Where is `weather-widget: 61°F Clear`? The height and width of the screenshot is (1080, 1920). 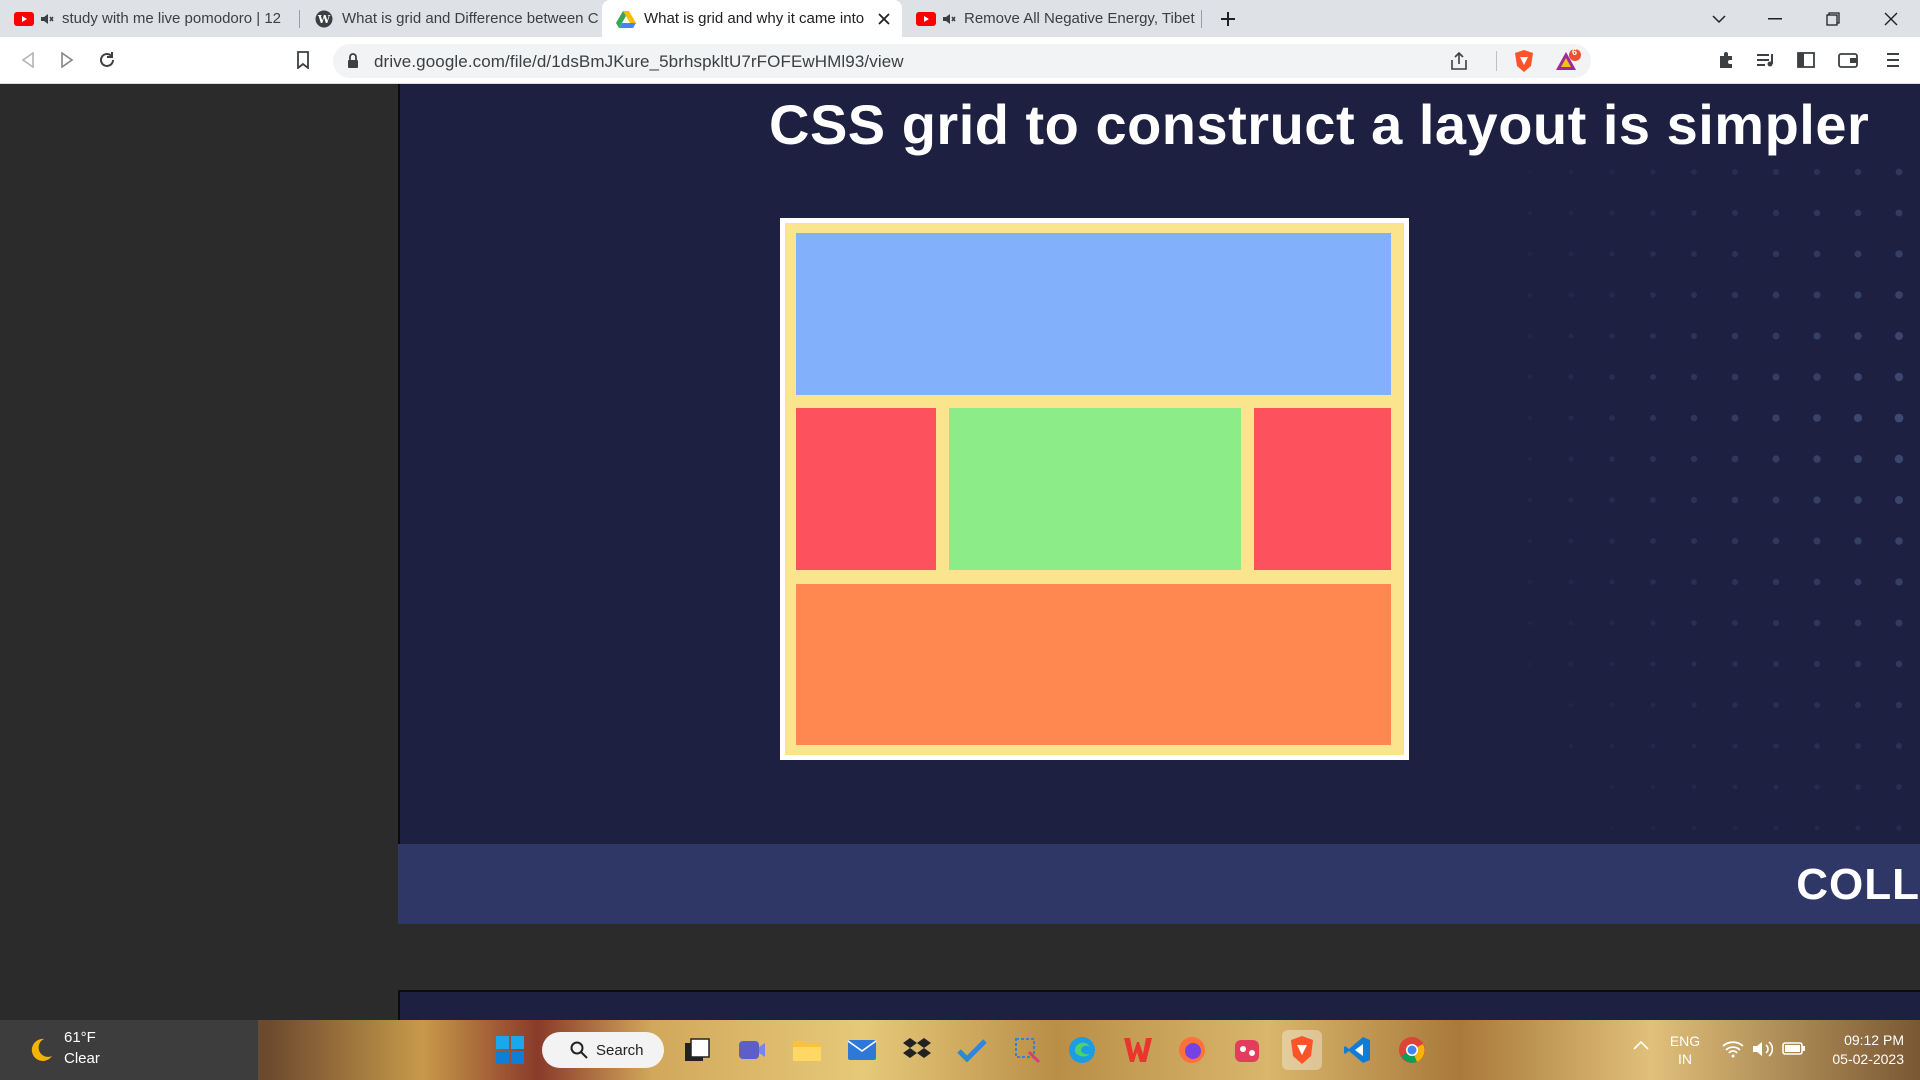
weather-widget: 61°F Clear is located at coordinates (129, 1050).